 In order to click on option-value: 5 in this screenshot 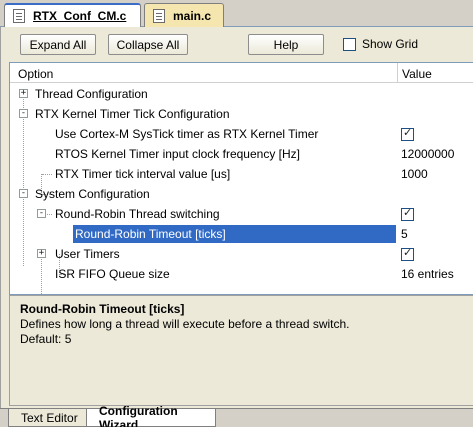, I will do `click(404, 234)`.